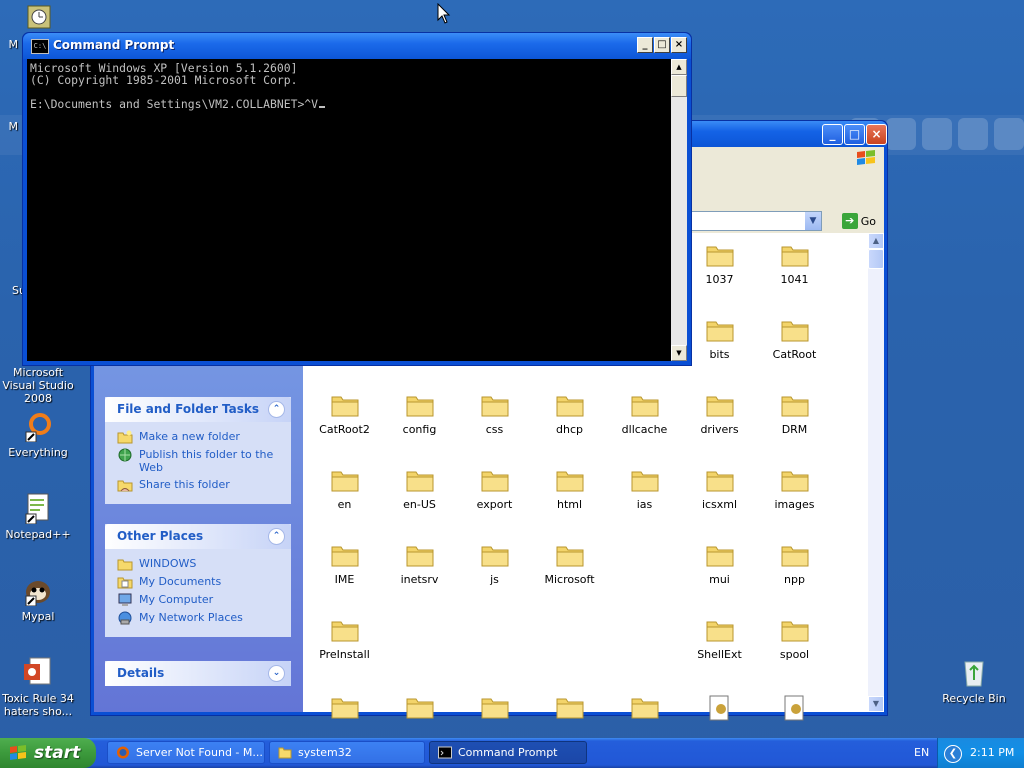  I want to click on folder-label: bits, so click(719, 354).